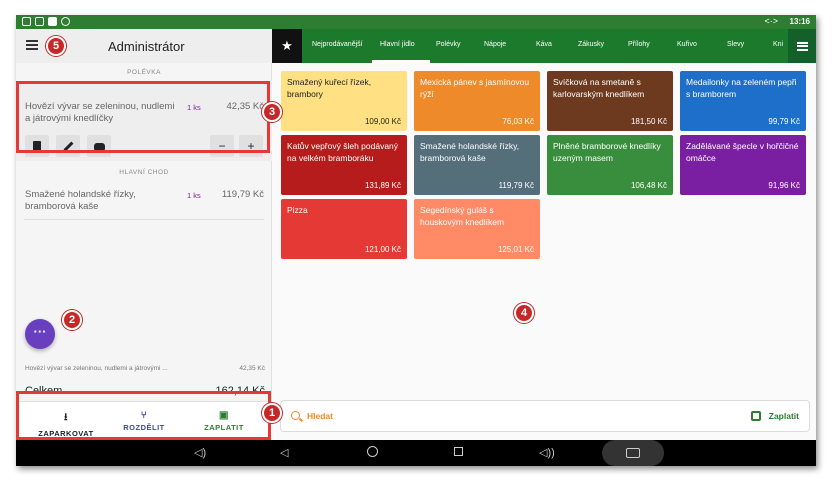  What do you see at coordinates (56, 46) in the screenshot?
I see `annotation-badge-5: 5` at bounding box center [56, 46].